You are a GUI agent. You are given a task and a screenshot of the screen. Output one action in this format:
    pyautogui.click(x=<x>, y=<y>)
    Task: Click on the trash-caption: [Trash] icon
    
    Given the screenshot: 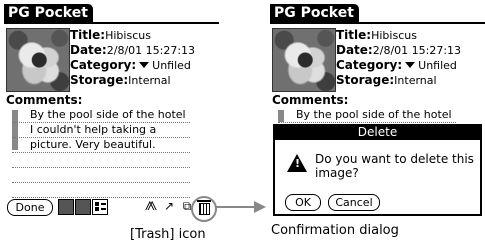 What is the action you would take?
    pyautogui.click(x=168, y=234)
    